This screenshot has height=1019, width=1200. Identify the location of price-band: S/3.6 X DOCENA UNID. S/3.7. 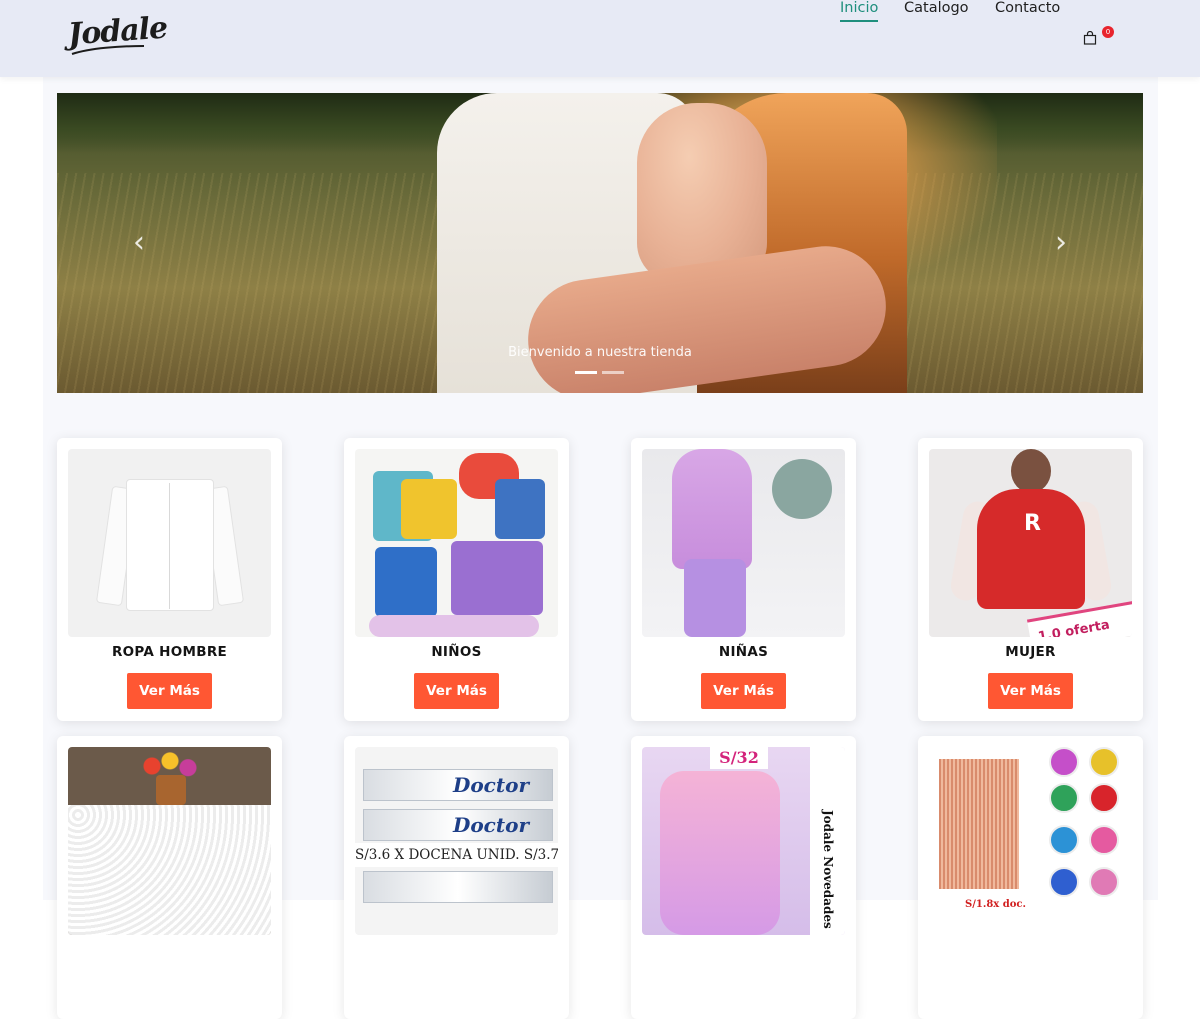
(456, 855).